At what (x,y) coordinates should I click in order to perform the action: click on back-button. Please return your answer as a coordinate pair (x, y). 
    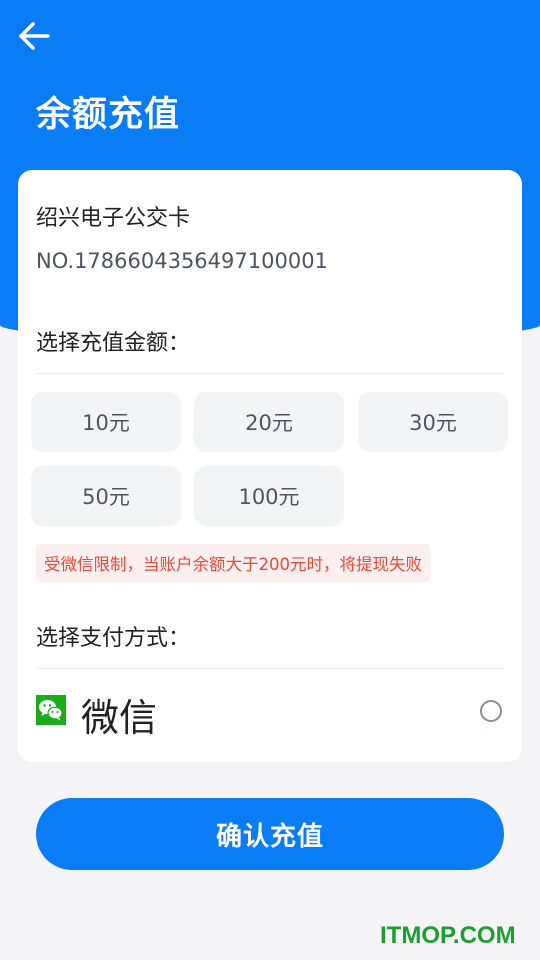
    Looking at the image, I should click on (34, 36).